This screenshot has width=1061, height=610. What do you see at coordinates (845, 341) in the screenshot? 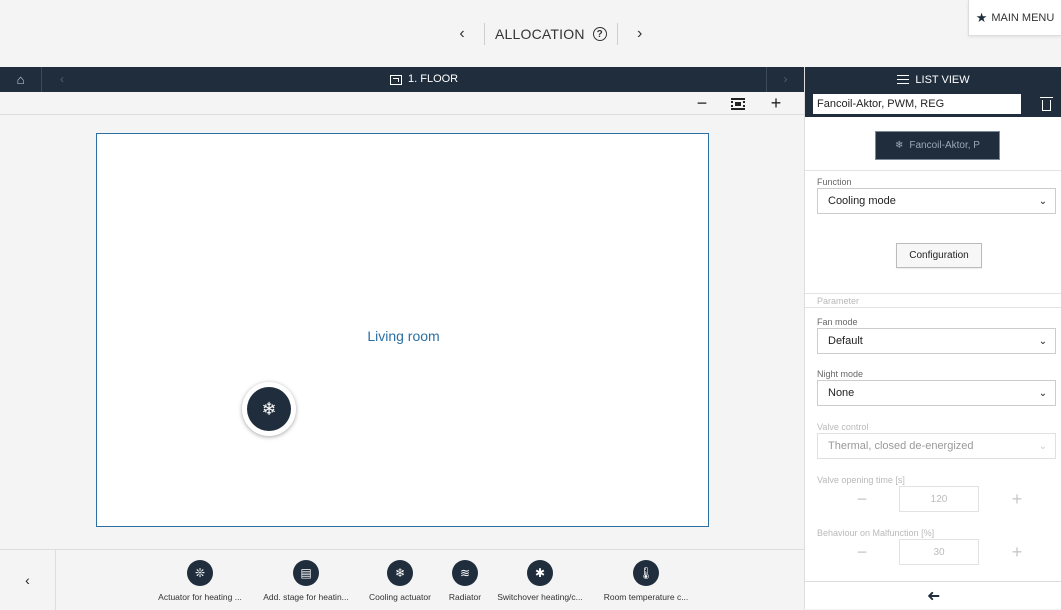
I see `fan-mode-value: Default` at bounding box center [845, 341].